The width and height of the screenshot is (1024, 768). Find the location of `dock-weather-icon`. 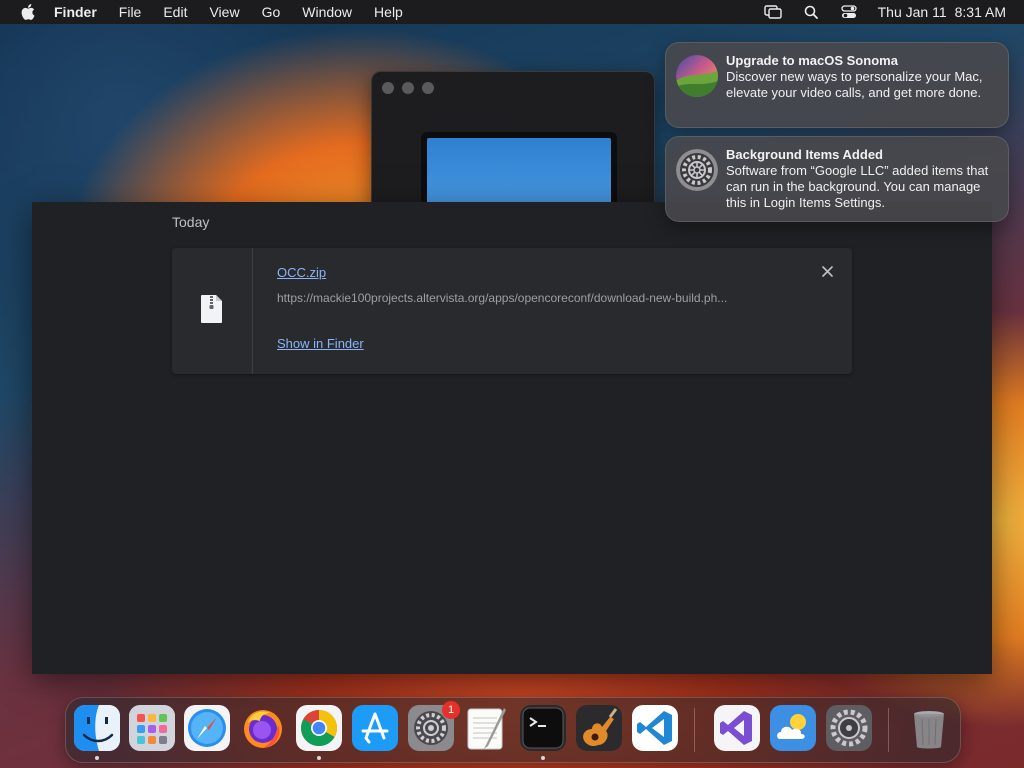

dock-weather-icon is located at coordinates (793, 728).